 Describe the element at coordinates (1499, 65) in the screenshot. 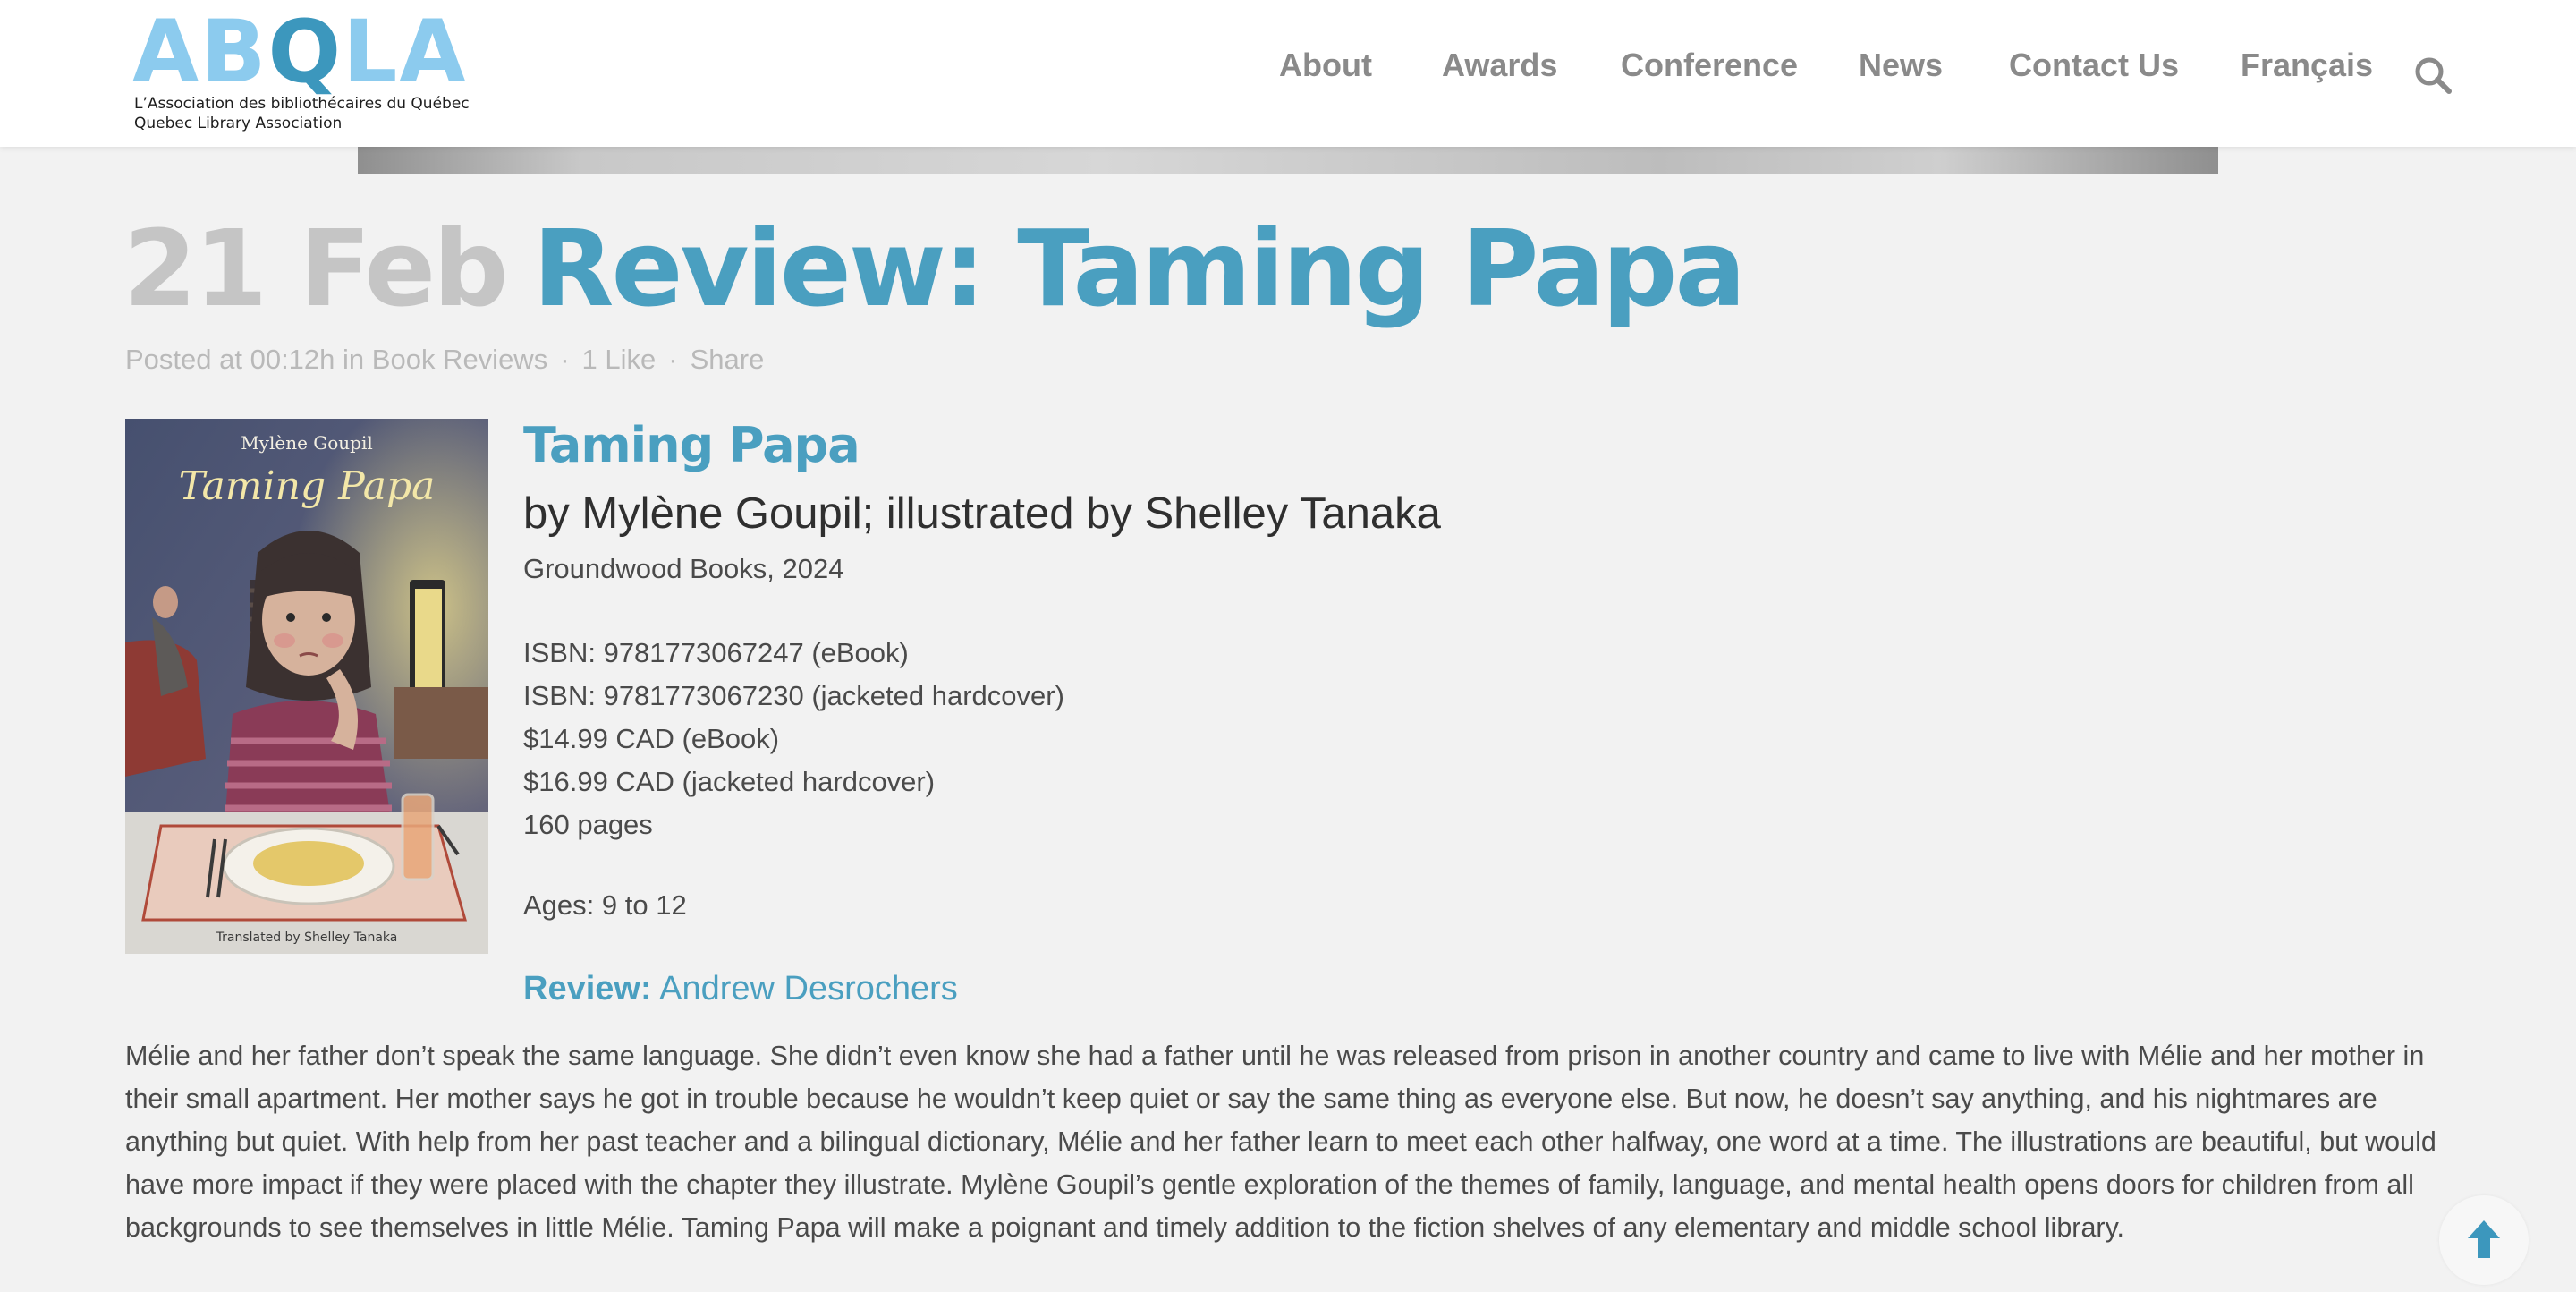

I see `nav-awards: Awards` at that location.